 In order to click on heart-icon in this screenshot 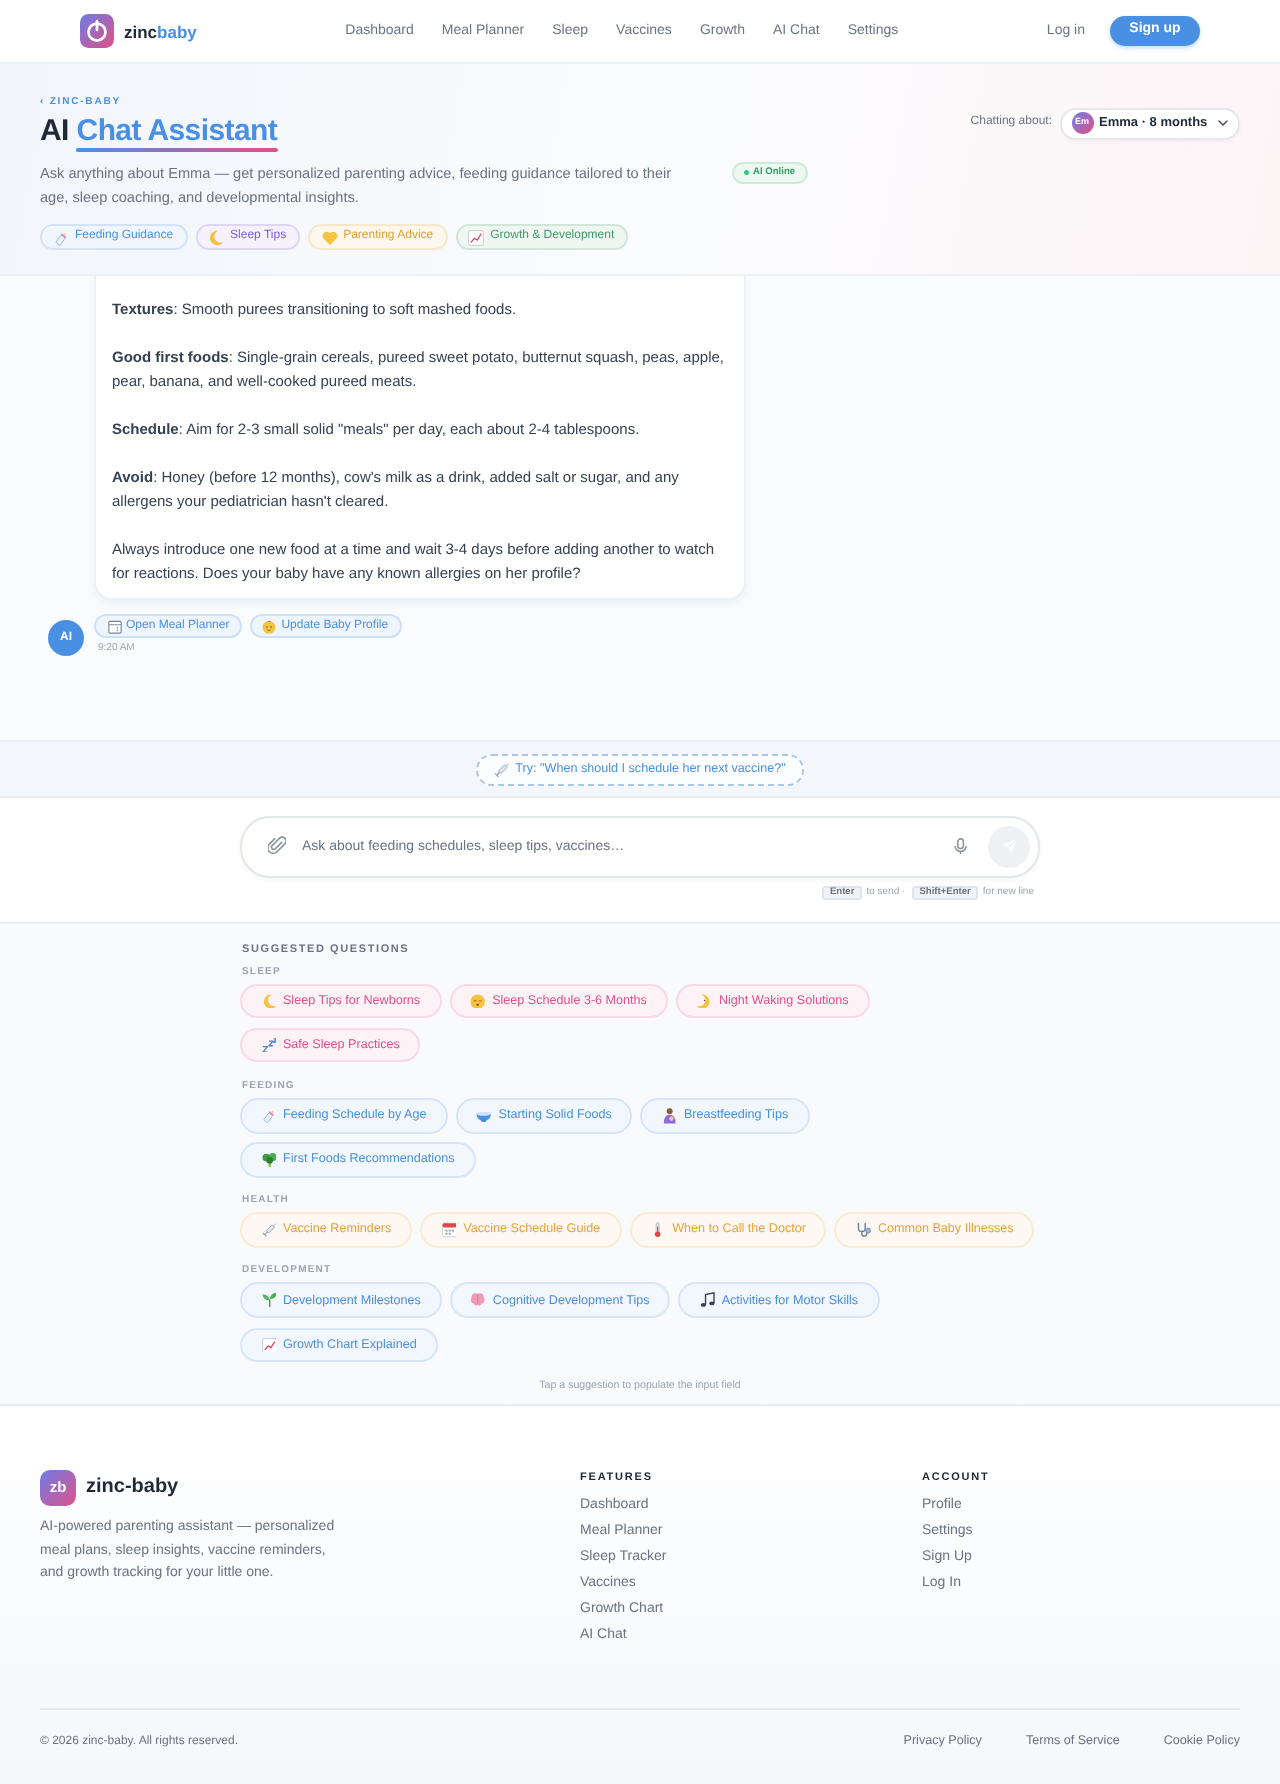, I will do `click(329, 237)`.